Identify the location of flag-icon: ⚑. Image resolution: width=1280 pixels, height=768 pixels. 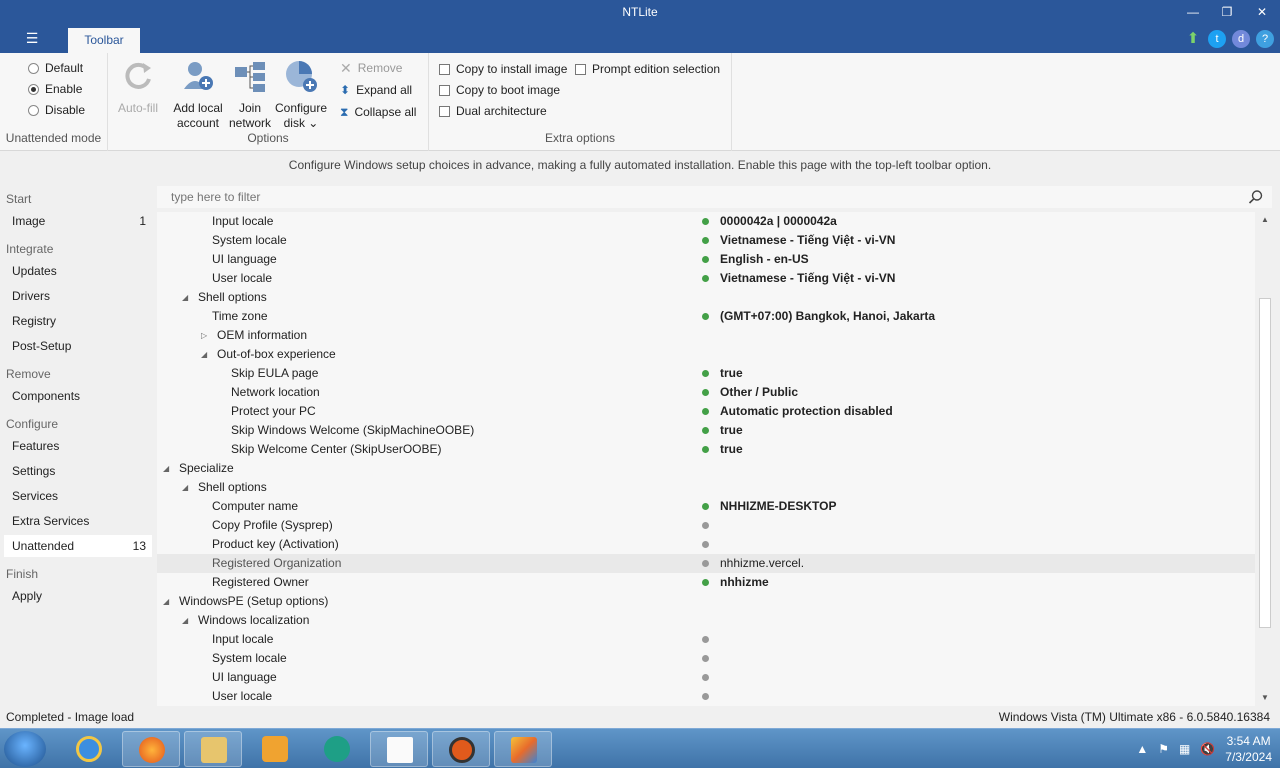
(1163, 749).